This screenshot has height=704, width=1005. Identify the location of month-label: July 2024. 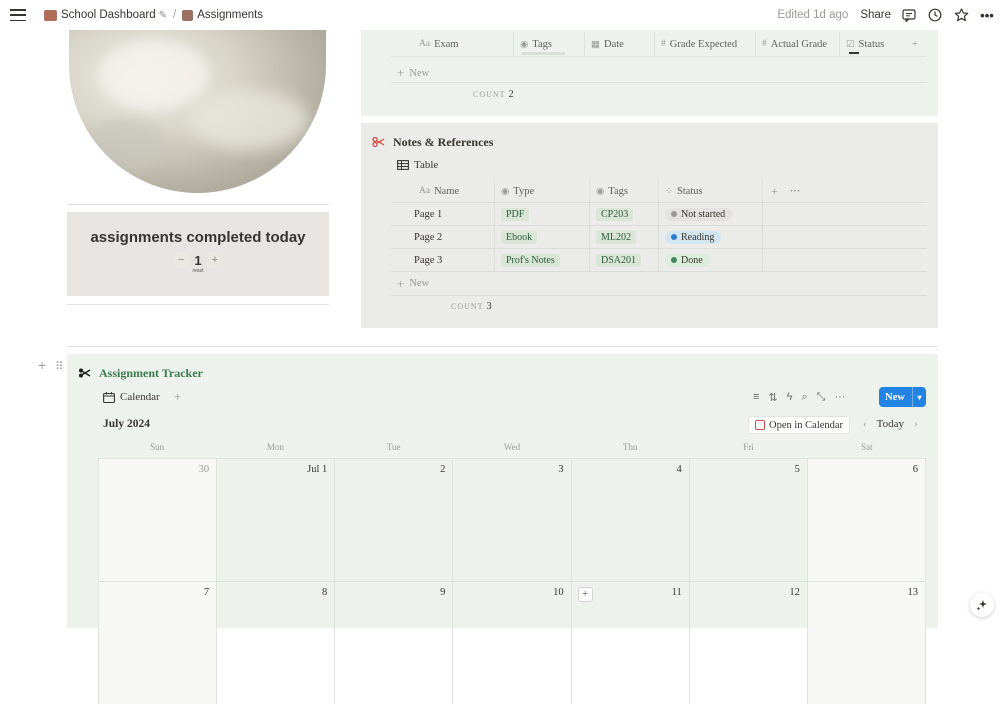
(126, 424).